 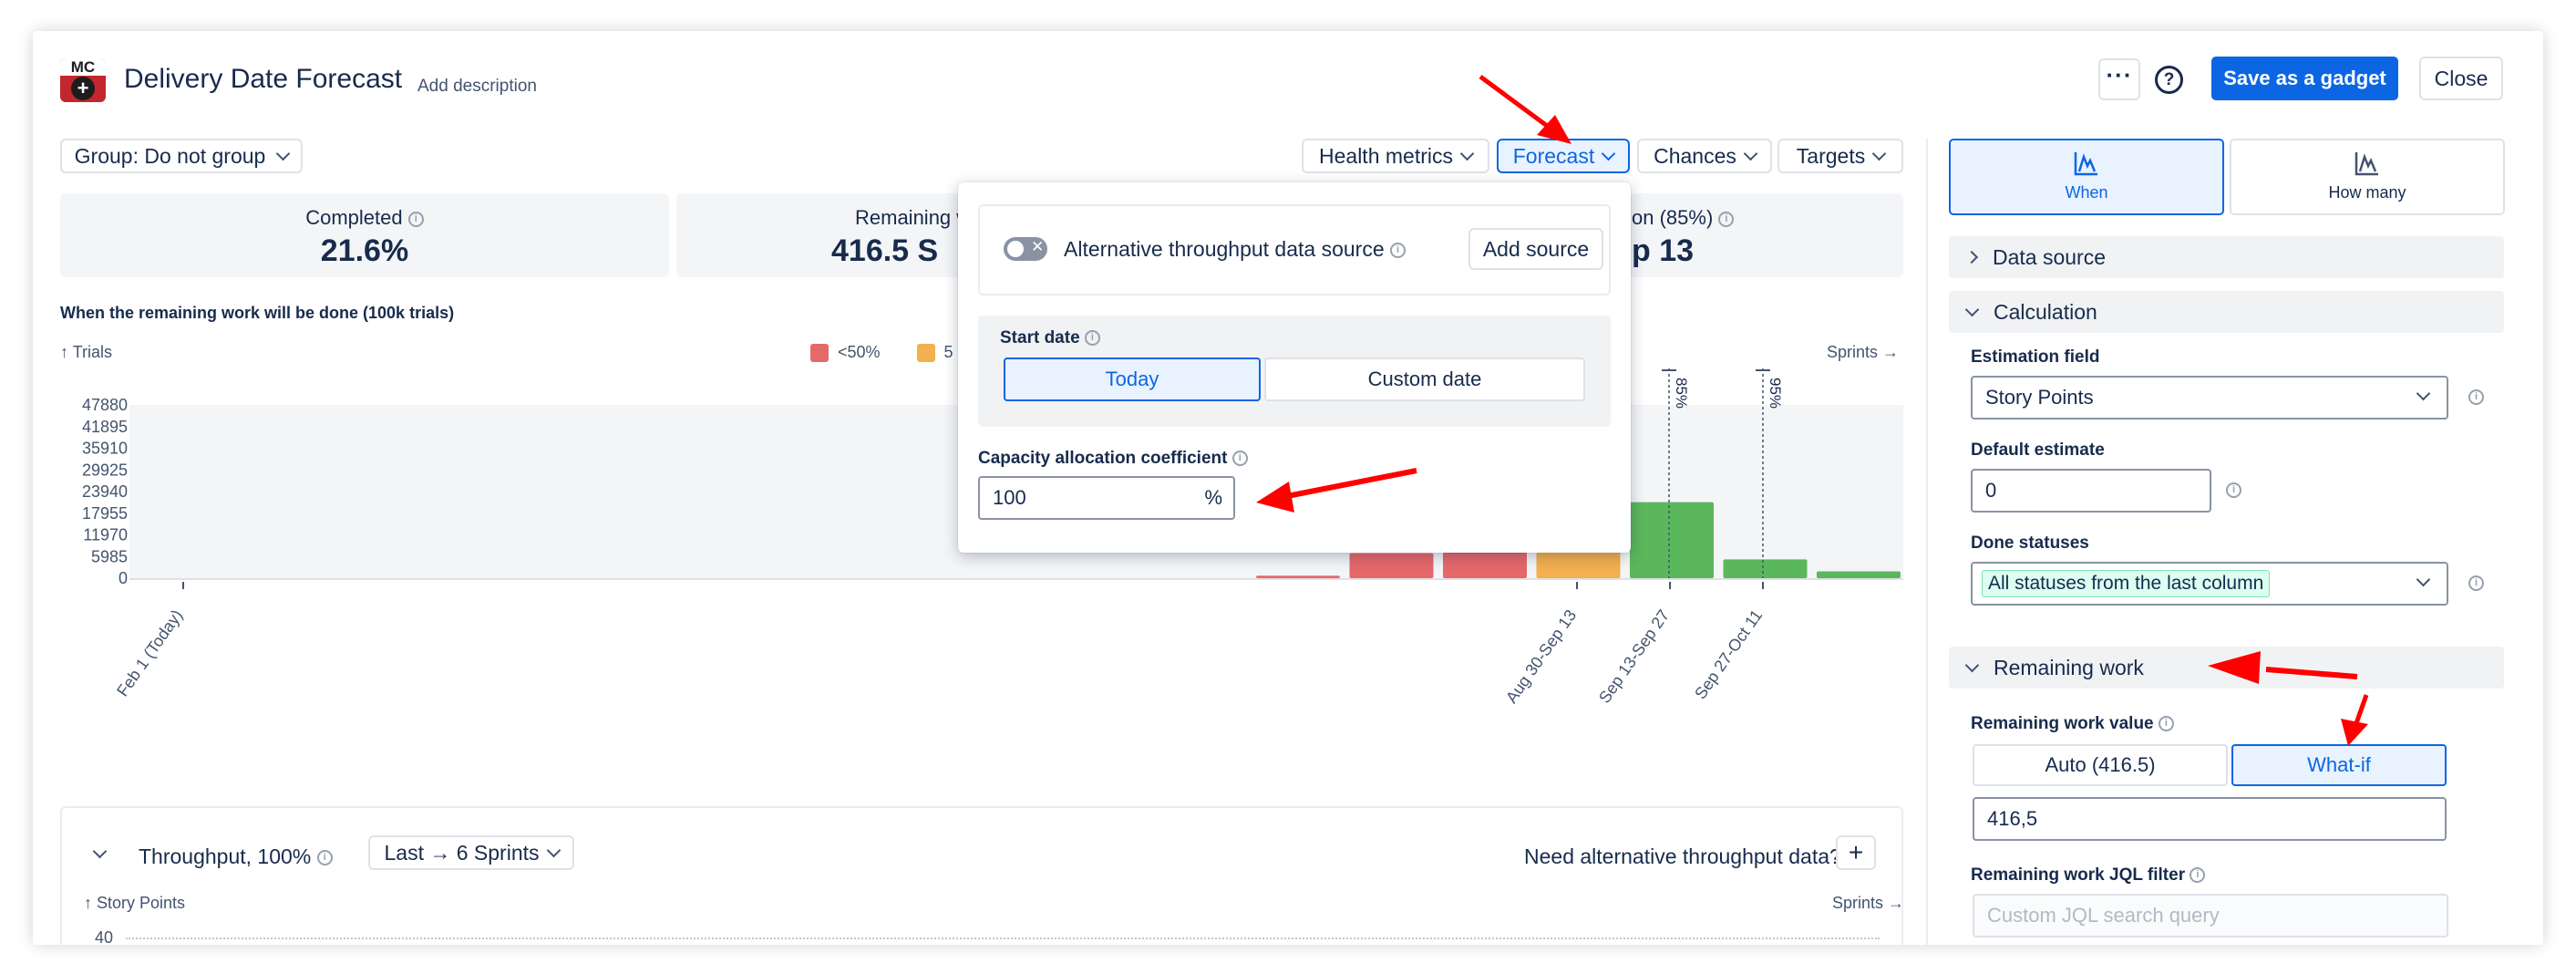 I want to click on app-logo: MC +, so click(x=83, y=80).